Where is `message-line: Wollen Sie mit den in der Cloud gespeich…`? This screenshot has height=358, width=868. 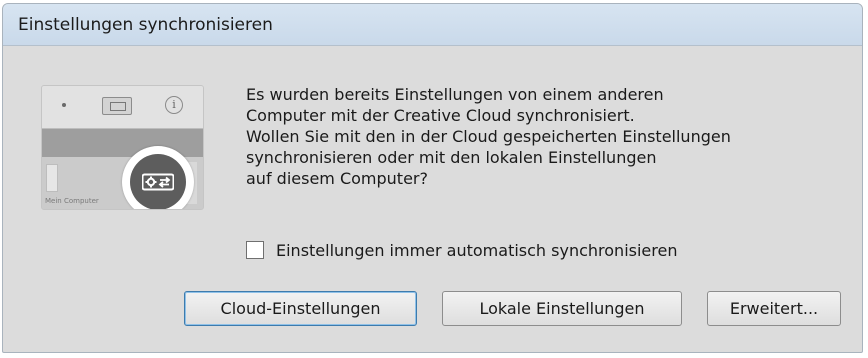 message-line: Wollen Sie mit den in der Cloud gespeich… is located at coordinates (488, 136).